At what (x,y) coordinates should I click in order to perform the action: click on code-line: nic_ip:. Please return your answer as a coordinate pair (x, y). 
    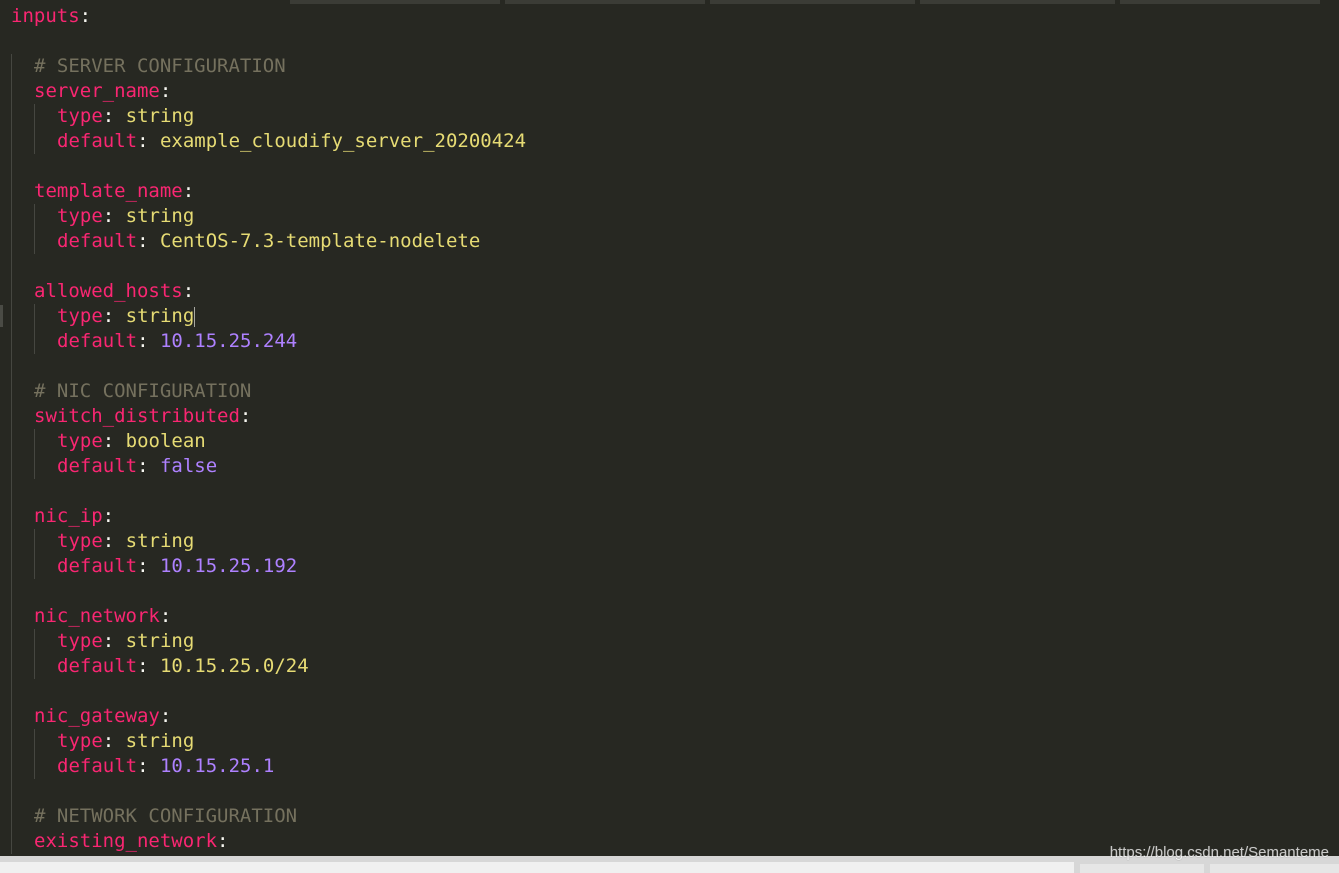
    Looking at the image, I should click on (669, 516).